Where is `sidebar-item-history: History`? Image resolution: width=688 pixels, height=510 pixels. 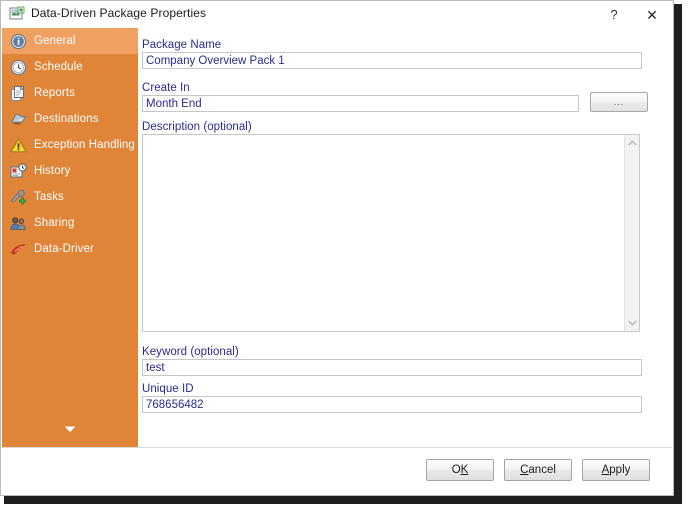
sidebar-item-history: History is located at coordinates (70, 171).